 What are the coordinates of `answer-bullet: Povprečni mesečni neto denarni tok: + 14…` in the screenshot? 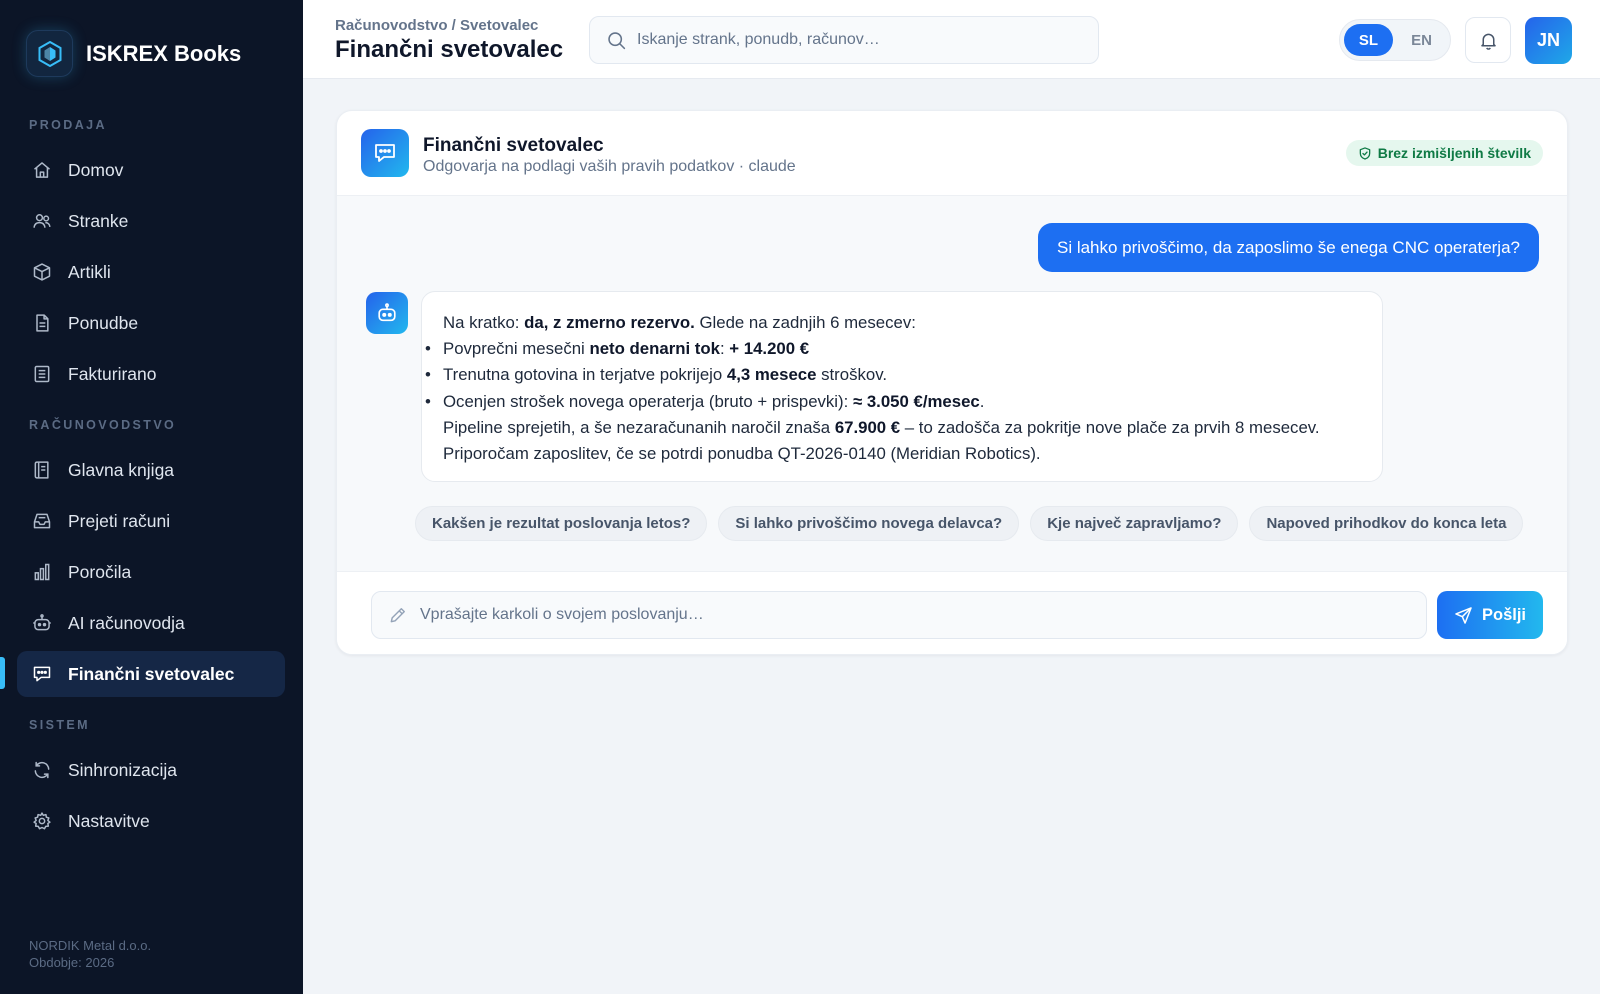 It's located at (893, 349).